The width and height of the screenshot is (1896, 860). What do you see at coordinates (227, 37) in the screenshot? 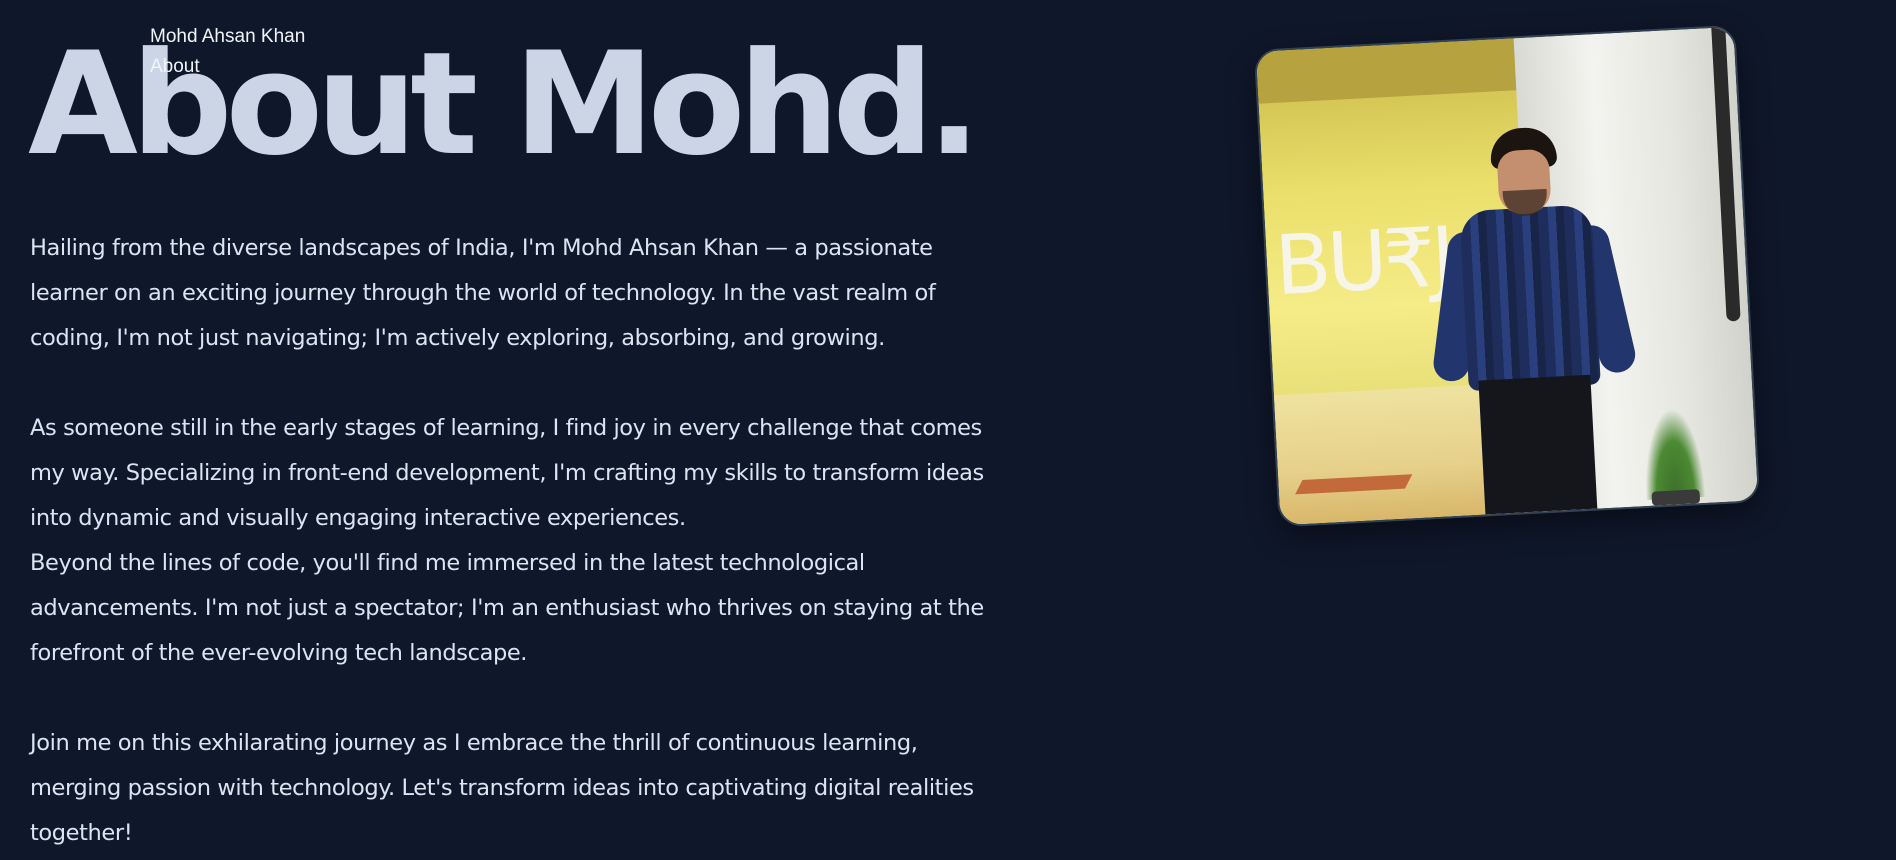
I see `brand-link: Mohd Ahsan Khan` at bounding box center [227, 37].